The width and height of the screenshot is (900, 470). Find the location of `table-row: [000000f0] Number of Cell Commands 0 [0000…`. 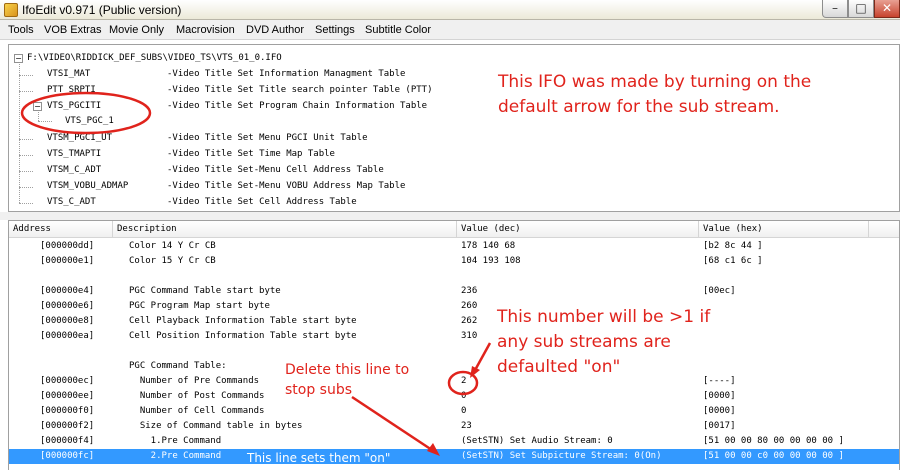

table-row: [000000f0] Number of Cell Commands 0 [0000… is located at coordinates (454, 411).